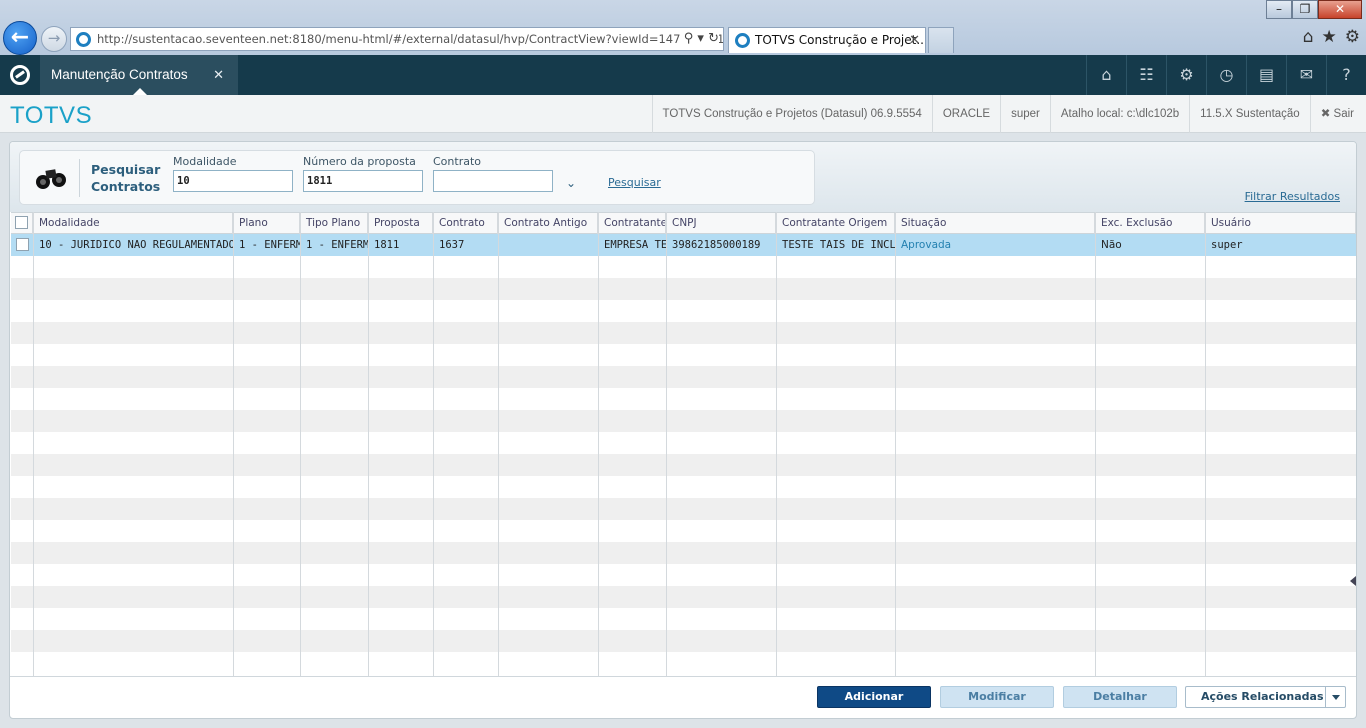 The height and width of the screenshot is (728, 1366). What do you see at coordinates (20, 75) in the screenshot?
I see `totvs-logo-icon` at bounding box center [20, 75].